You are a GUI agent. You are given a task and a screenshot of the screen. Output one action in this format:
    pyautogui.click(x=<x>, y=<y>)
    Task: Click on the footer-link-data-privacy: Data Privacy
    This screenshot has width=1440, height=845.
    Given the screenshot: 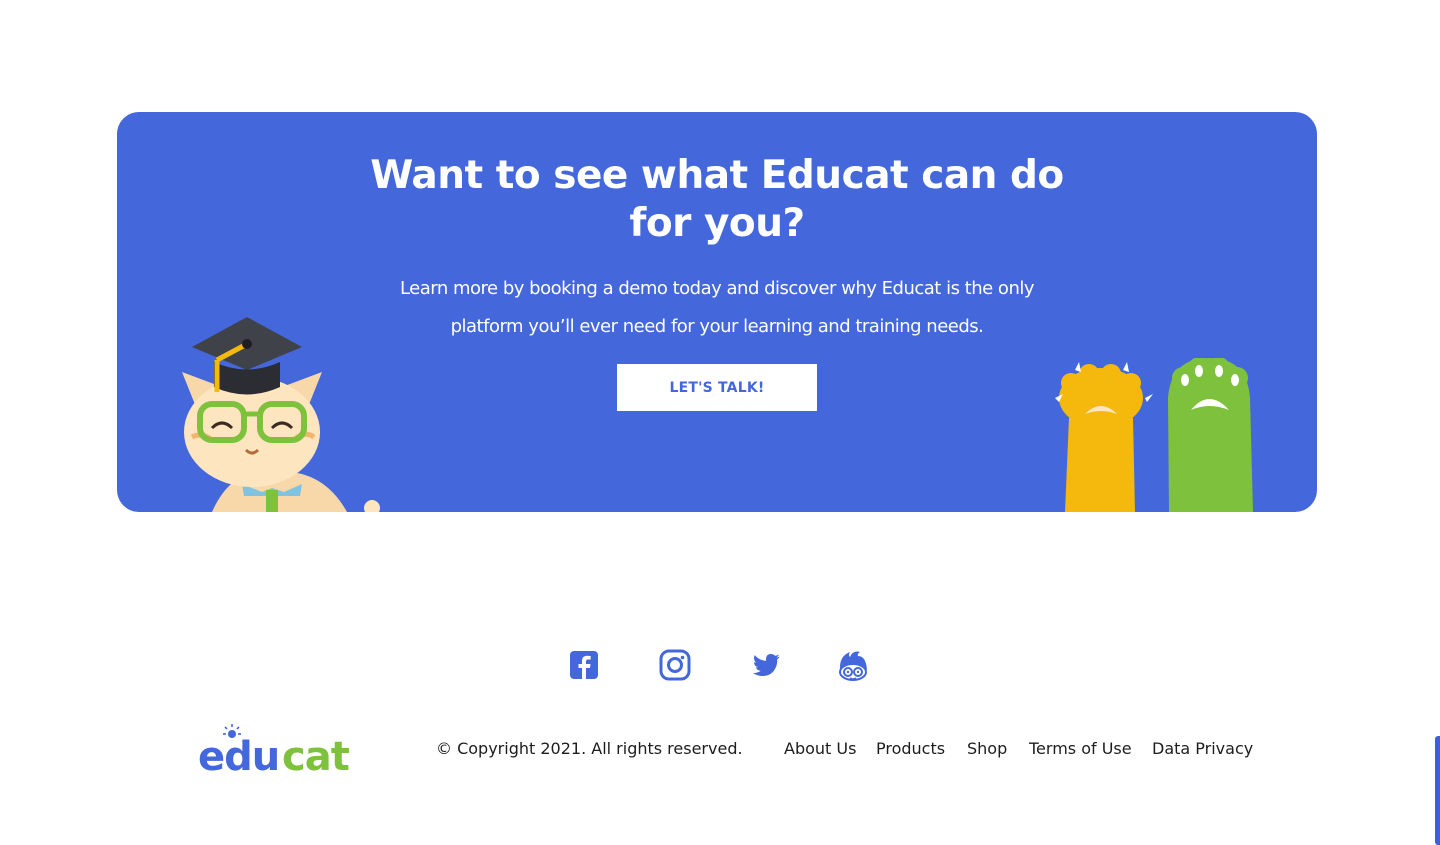 What is the action you would take?
    pyautogui.click(x=1202, y=748)
    